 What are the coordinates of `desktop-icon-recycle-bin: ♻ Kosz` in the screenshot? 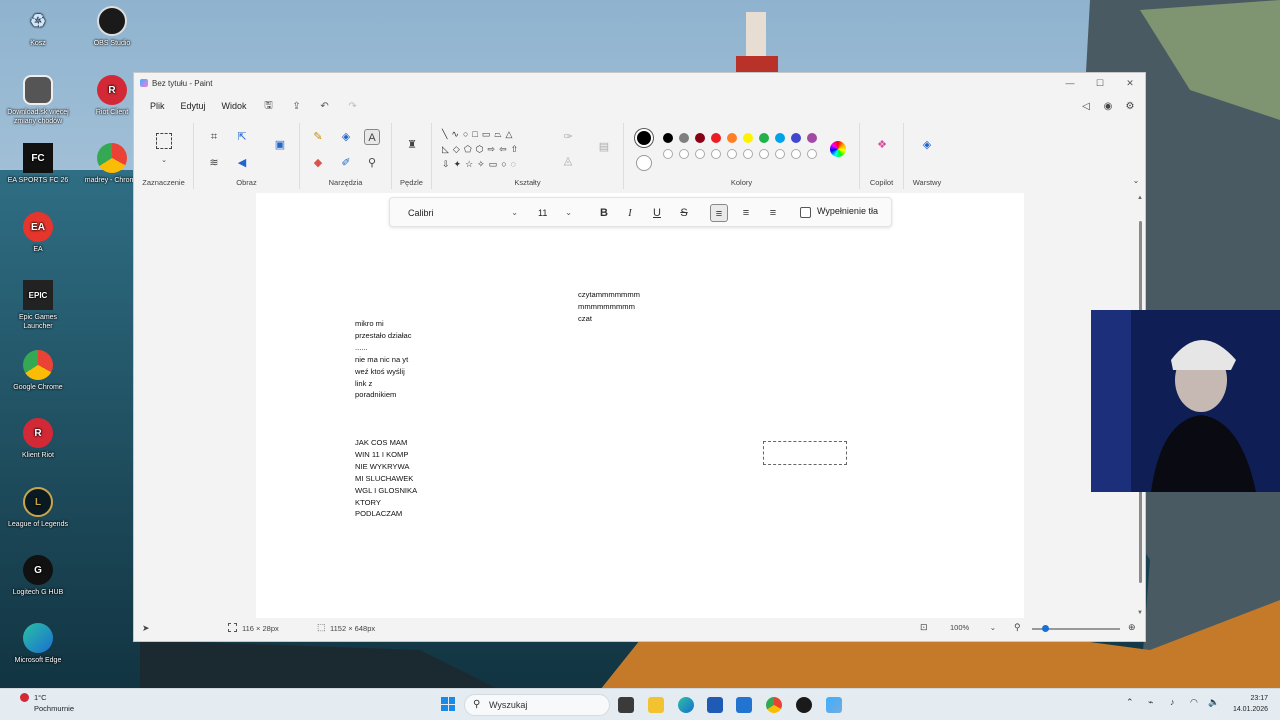 It's located at (38, 27).